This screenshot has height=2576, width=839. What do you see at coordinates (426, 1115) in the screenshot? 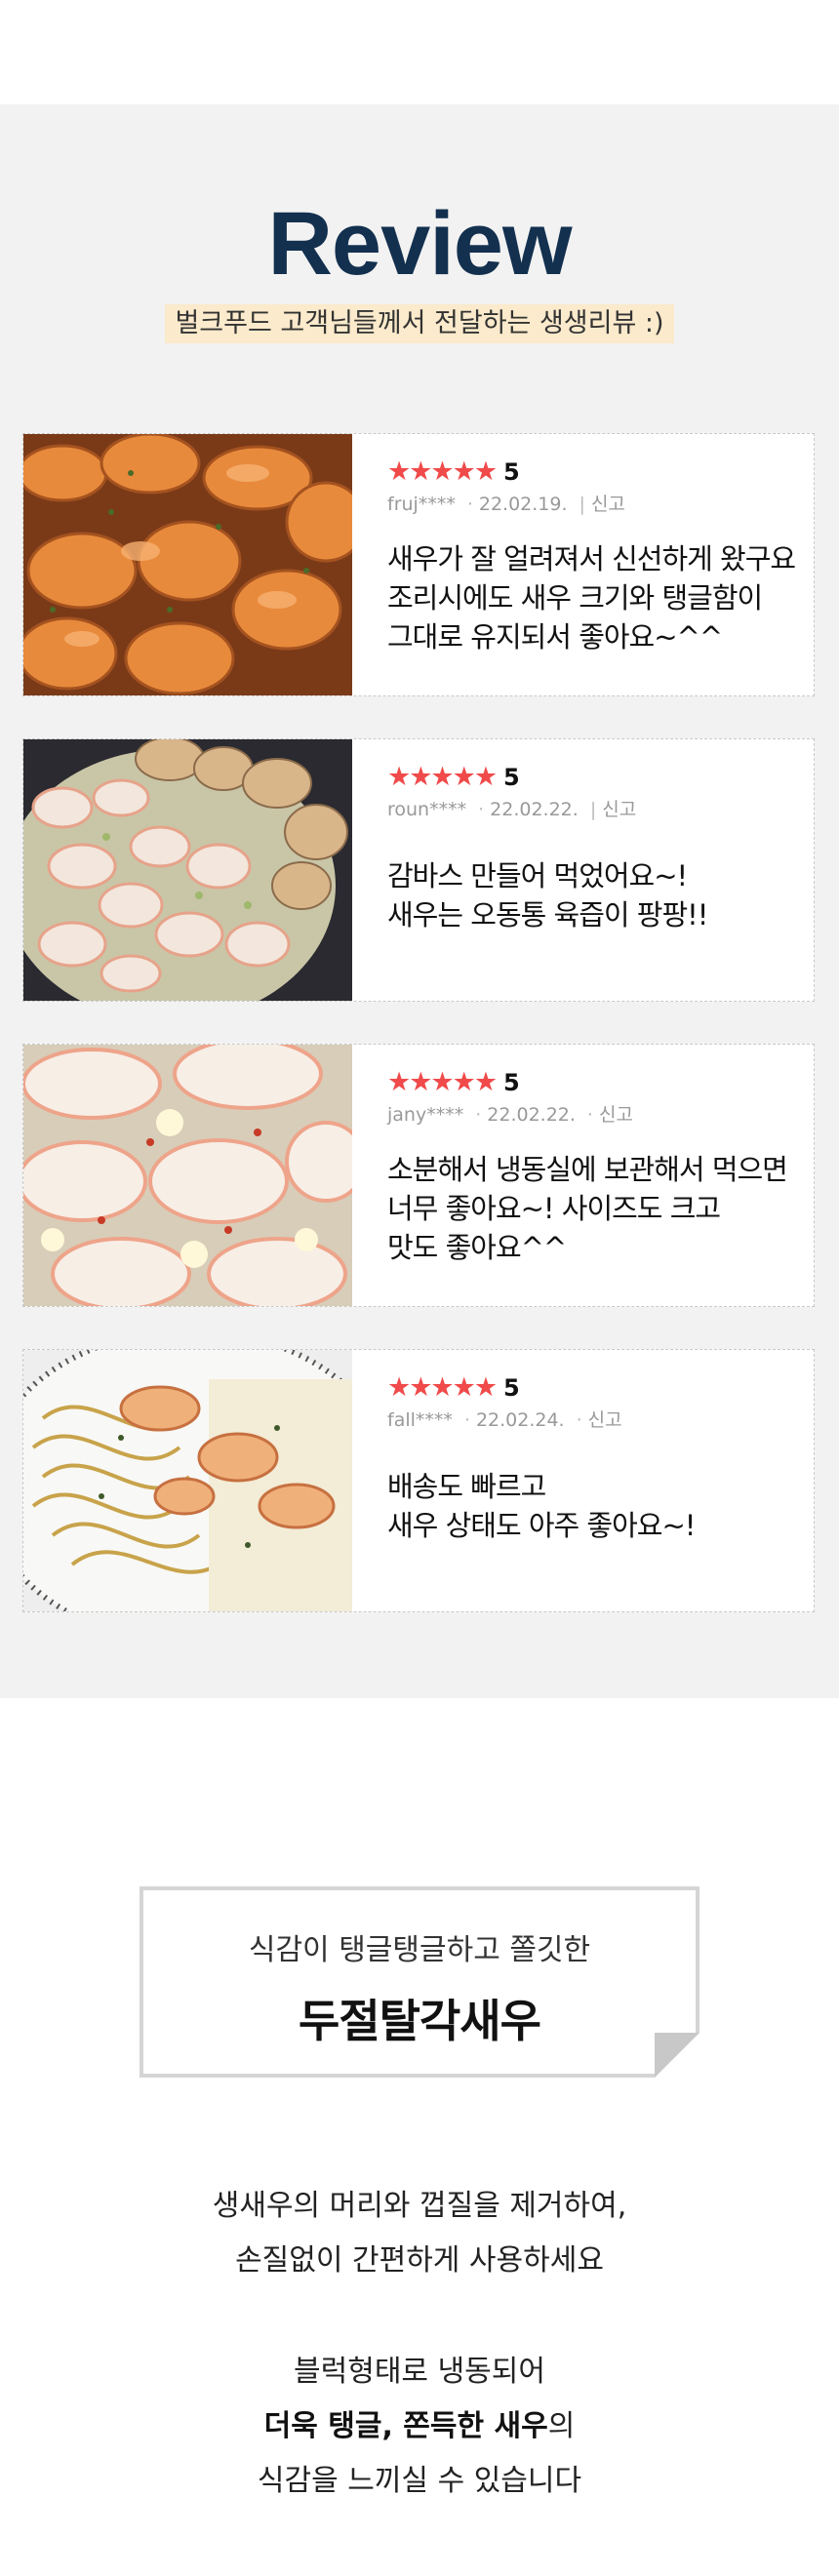
I see `reviewer-id: jany****` at bounding box center [426, 1115].